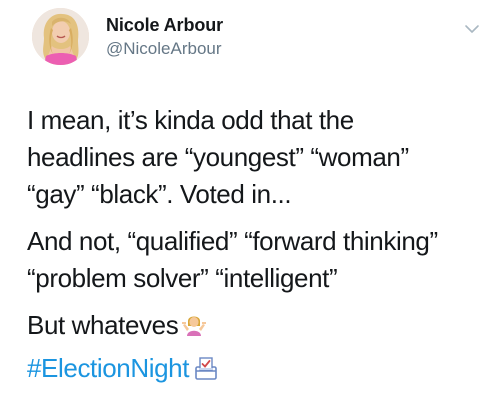 This screenshot has height=418, width=500. What do you see at coordinates (206, 372) in the screenshot?
I see `ballot-box-emoji-icon` at bounding box center [206, 372].